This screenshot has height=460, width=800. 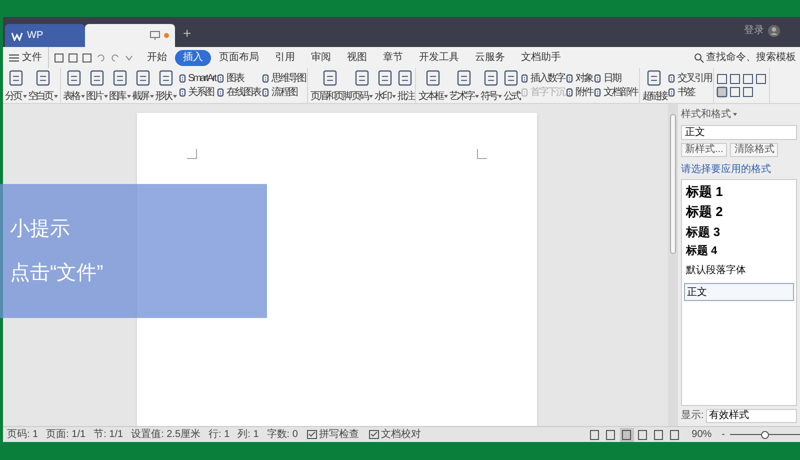 I want to click on ribbon-tab: 审阅, so click(x=321, y=58).